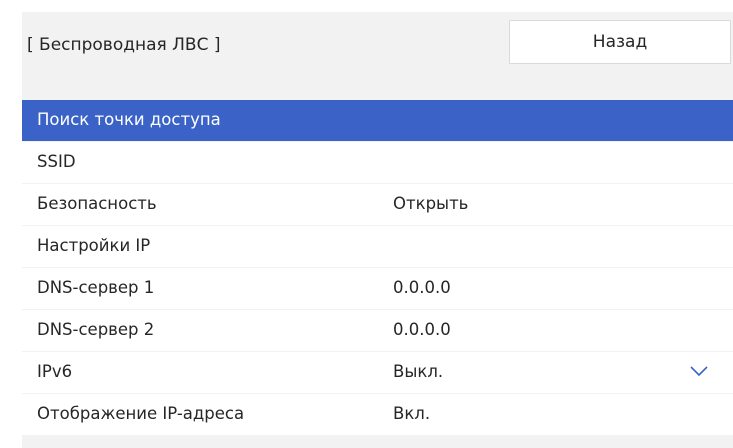 The image size is (733, 448). Describe the element at coordinates (94, 245) in the screenshot. I see `menu-item-label: Настройки IP` at that location.